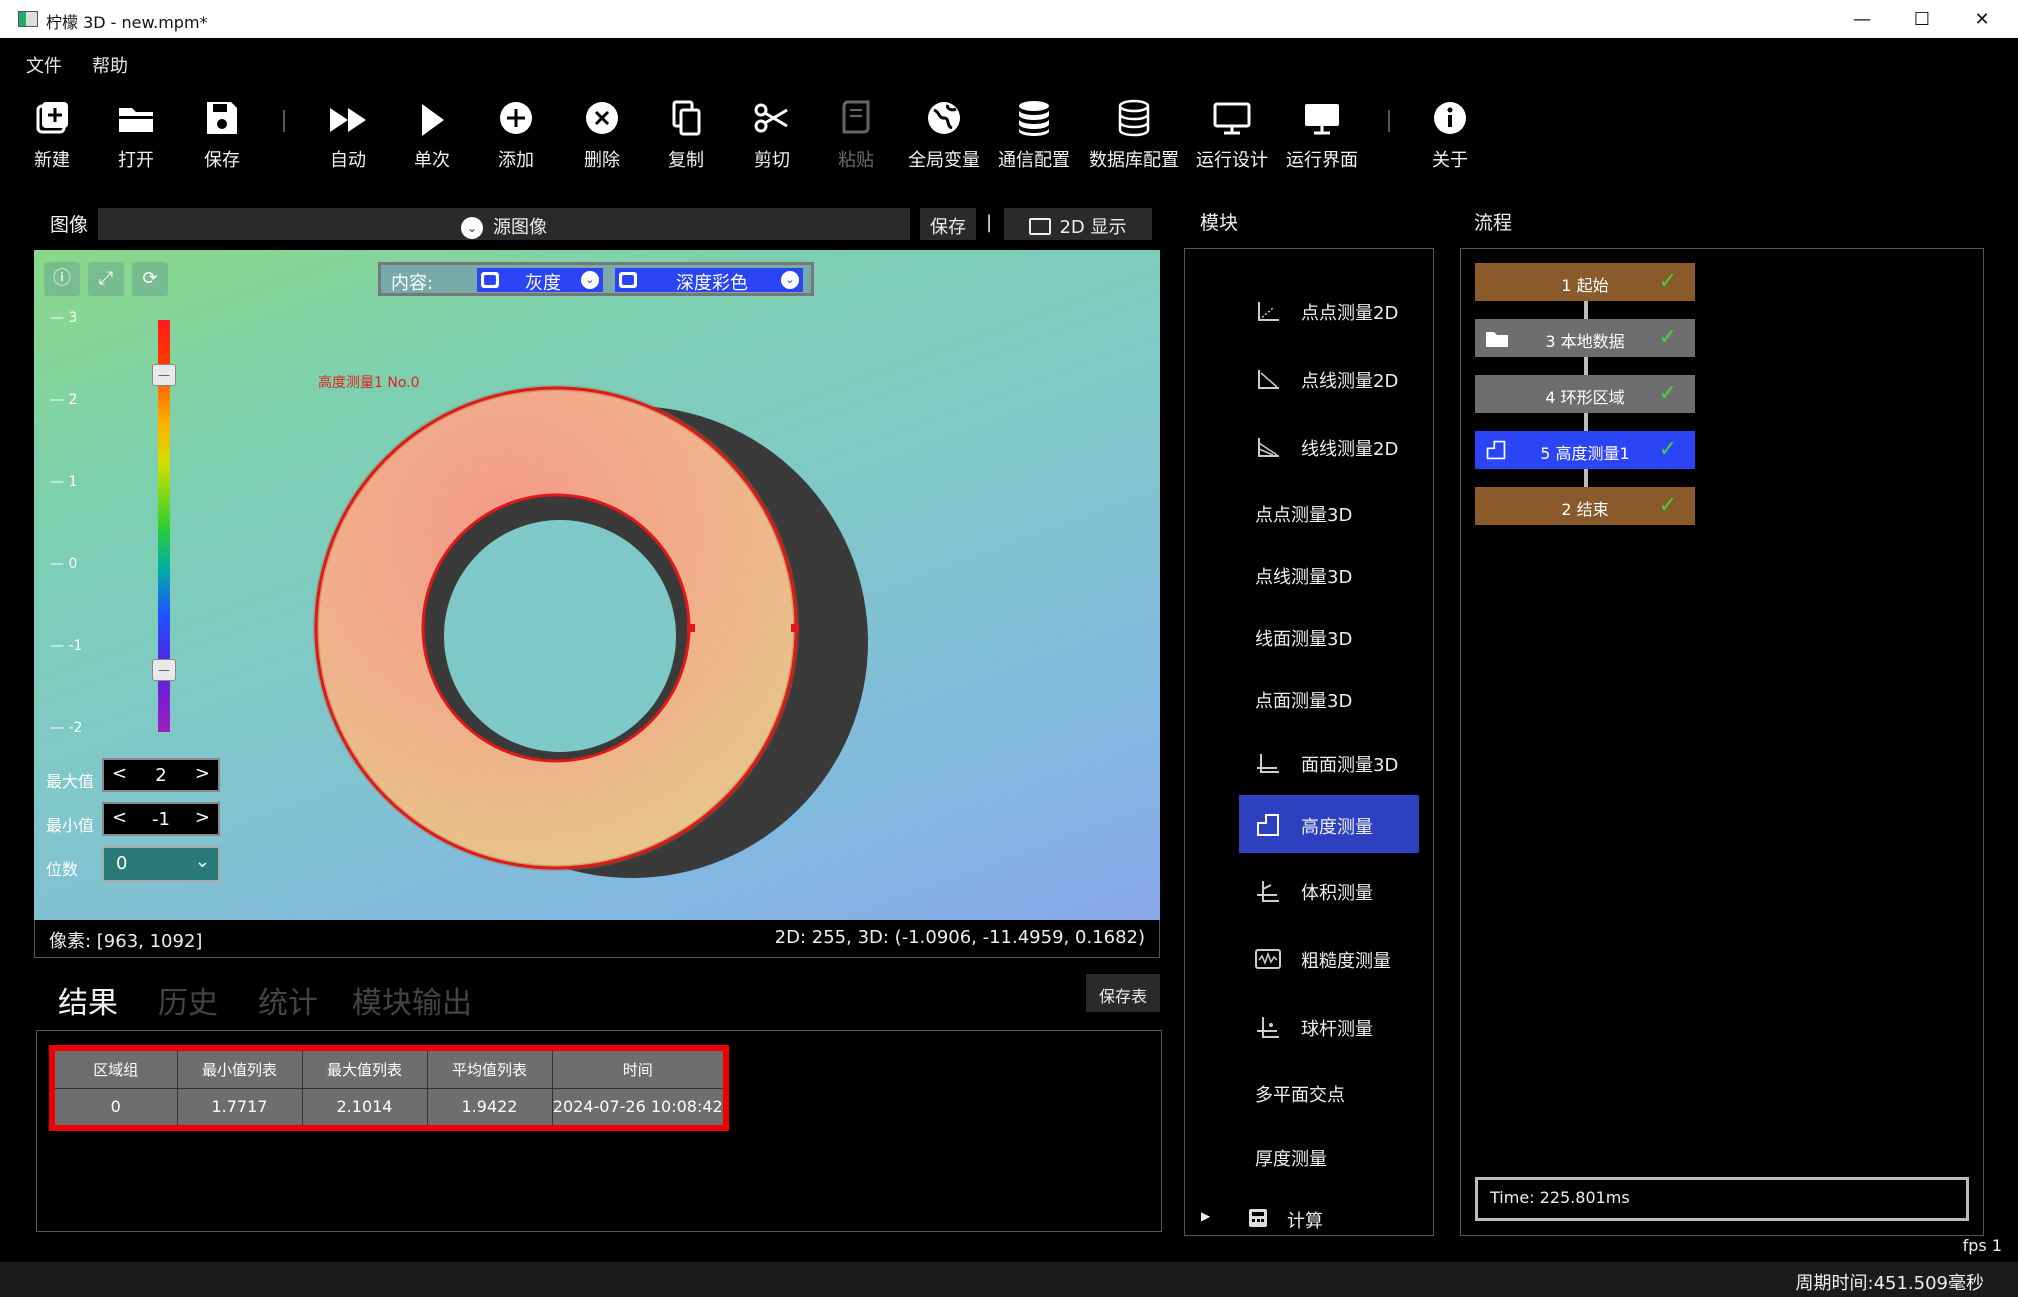  I want to click on source-image-select: ⌄ 源图像, so click(504, 224).